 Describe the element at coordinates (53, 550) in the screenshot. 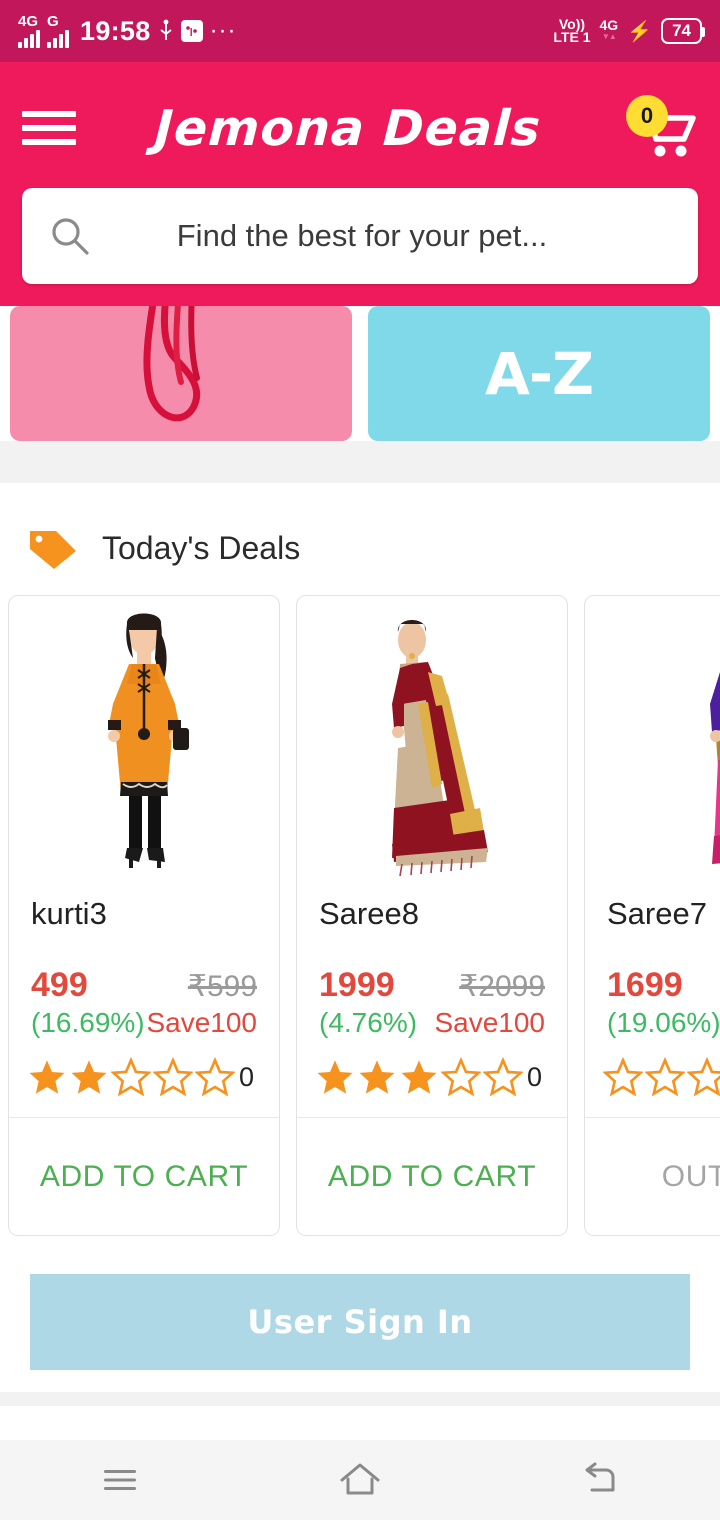

I see `price-tag-icon` at that location.